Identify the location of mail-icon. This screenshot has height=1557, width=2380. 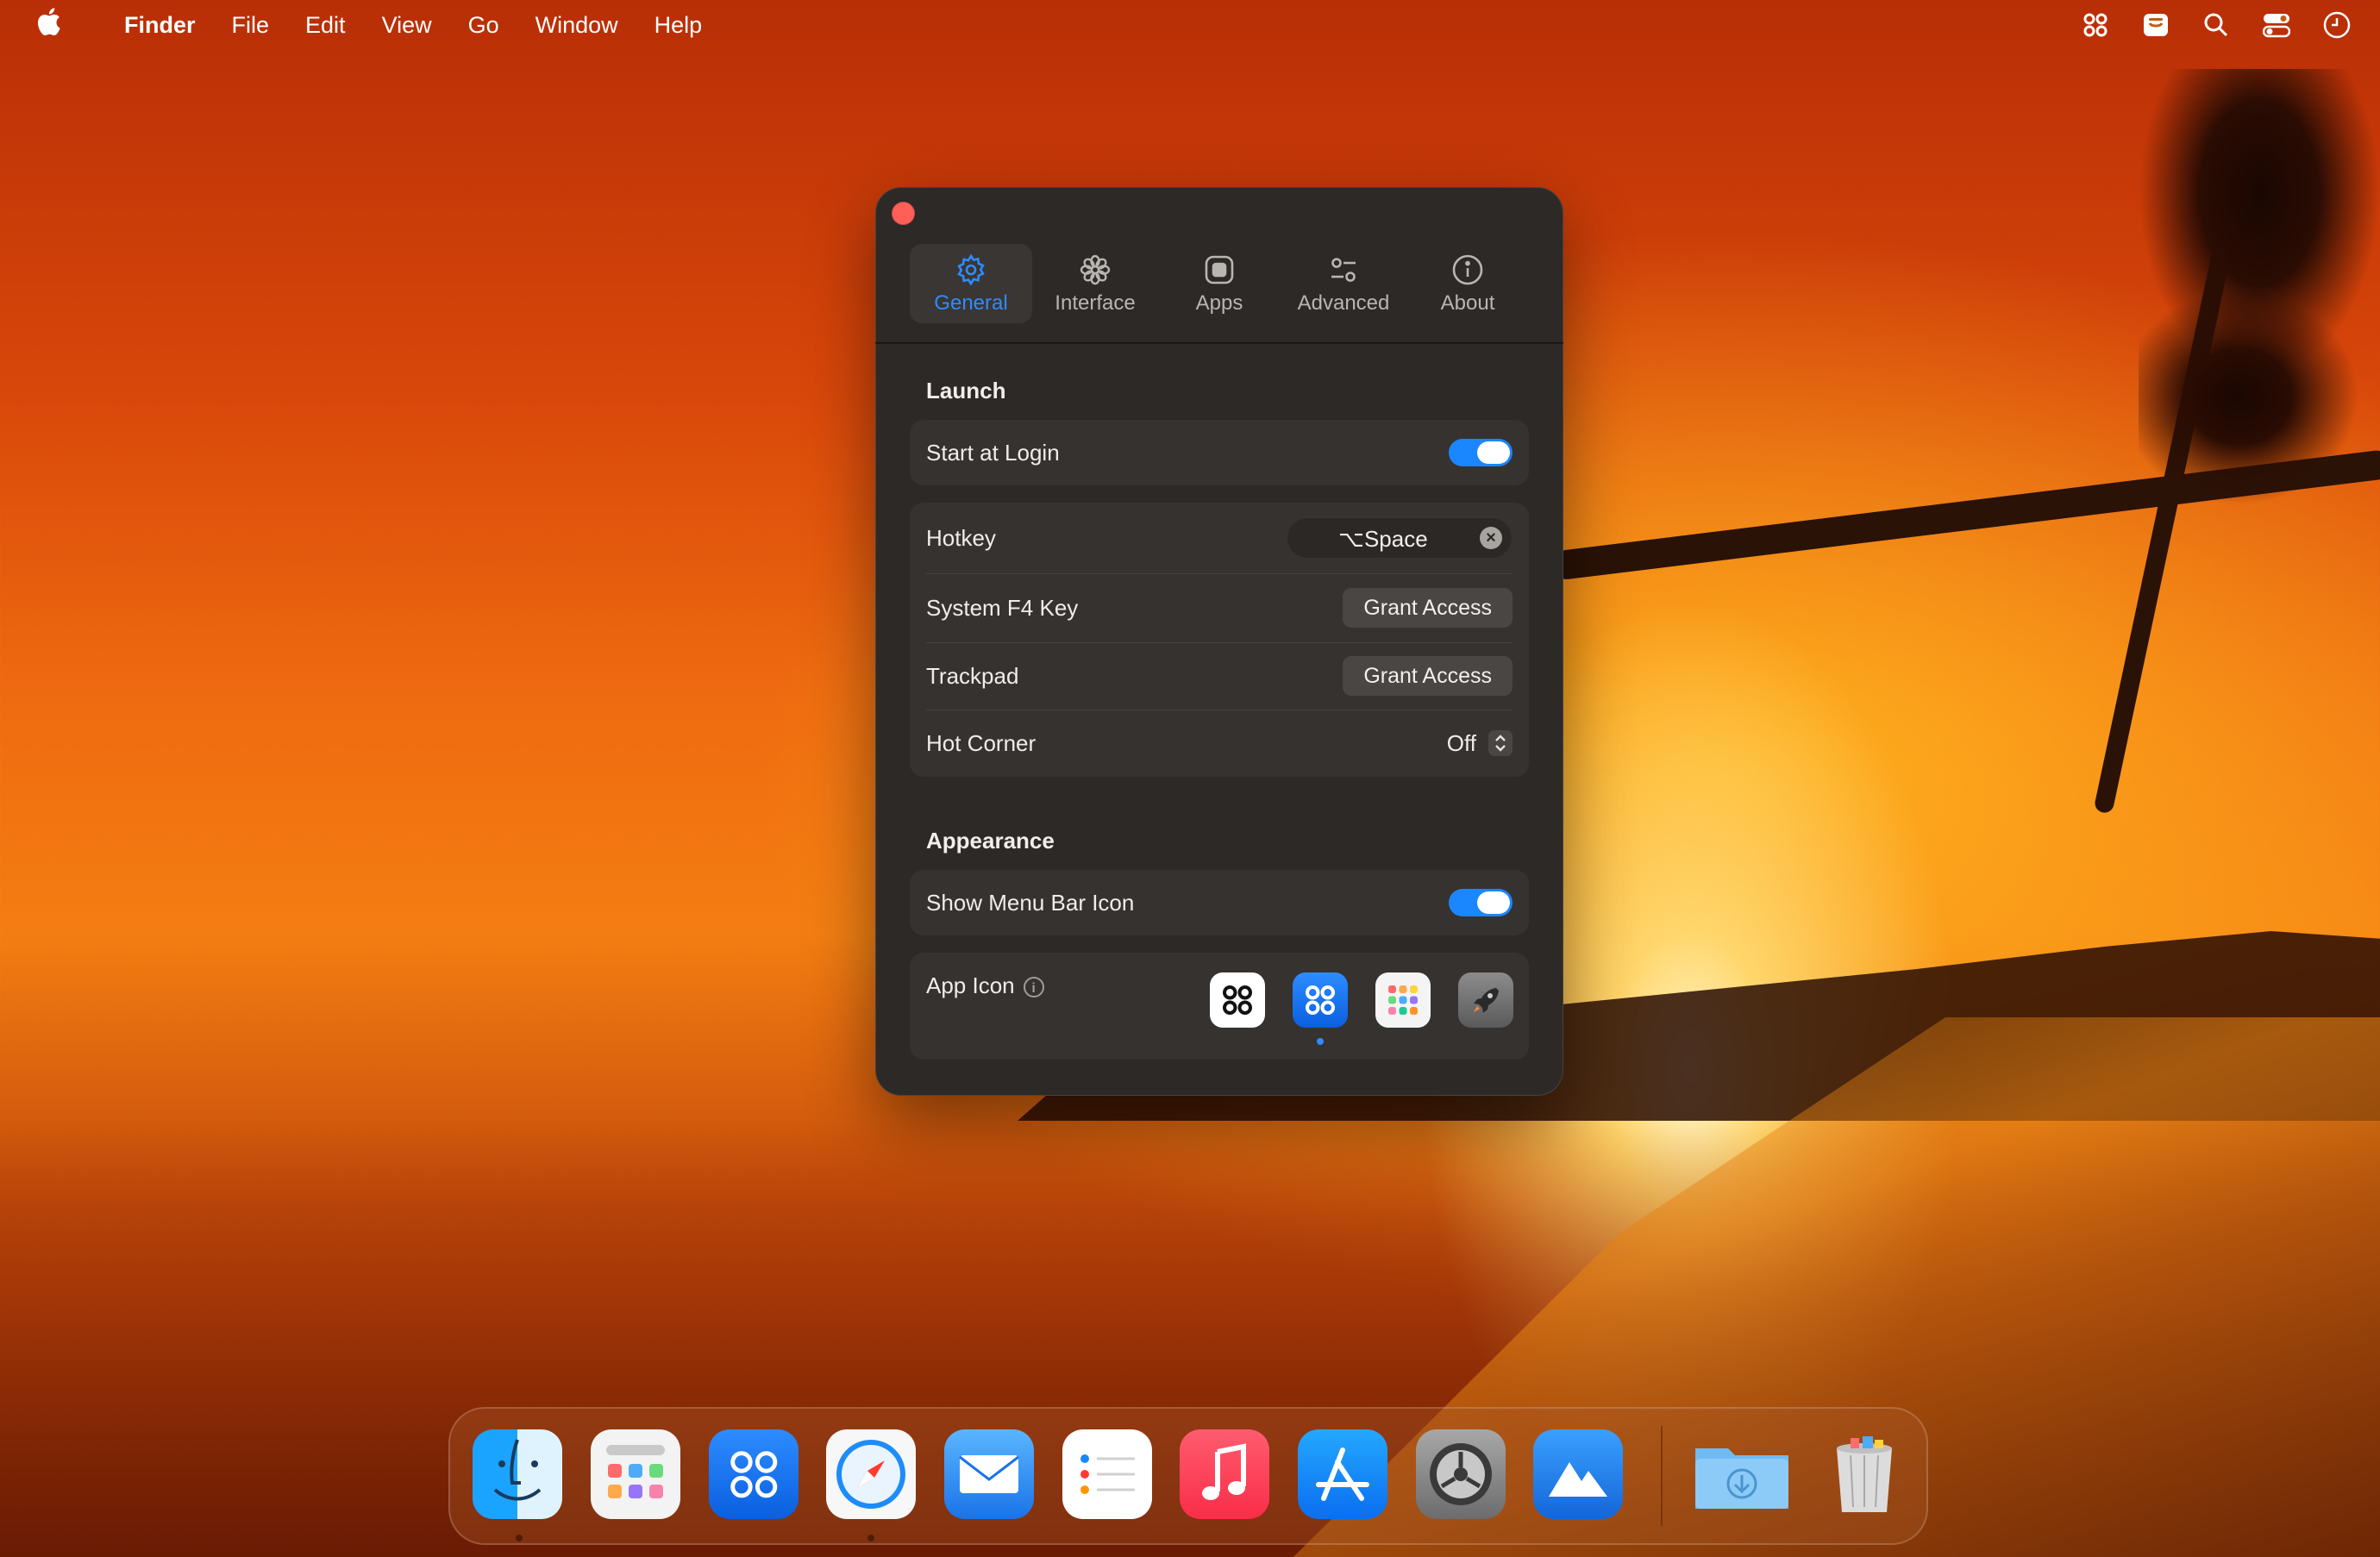
(989, 1474).